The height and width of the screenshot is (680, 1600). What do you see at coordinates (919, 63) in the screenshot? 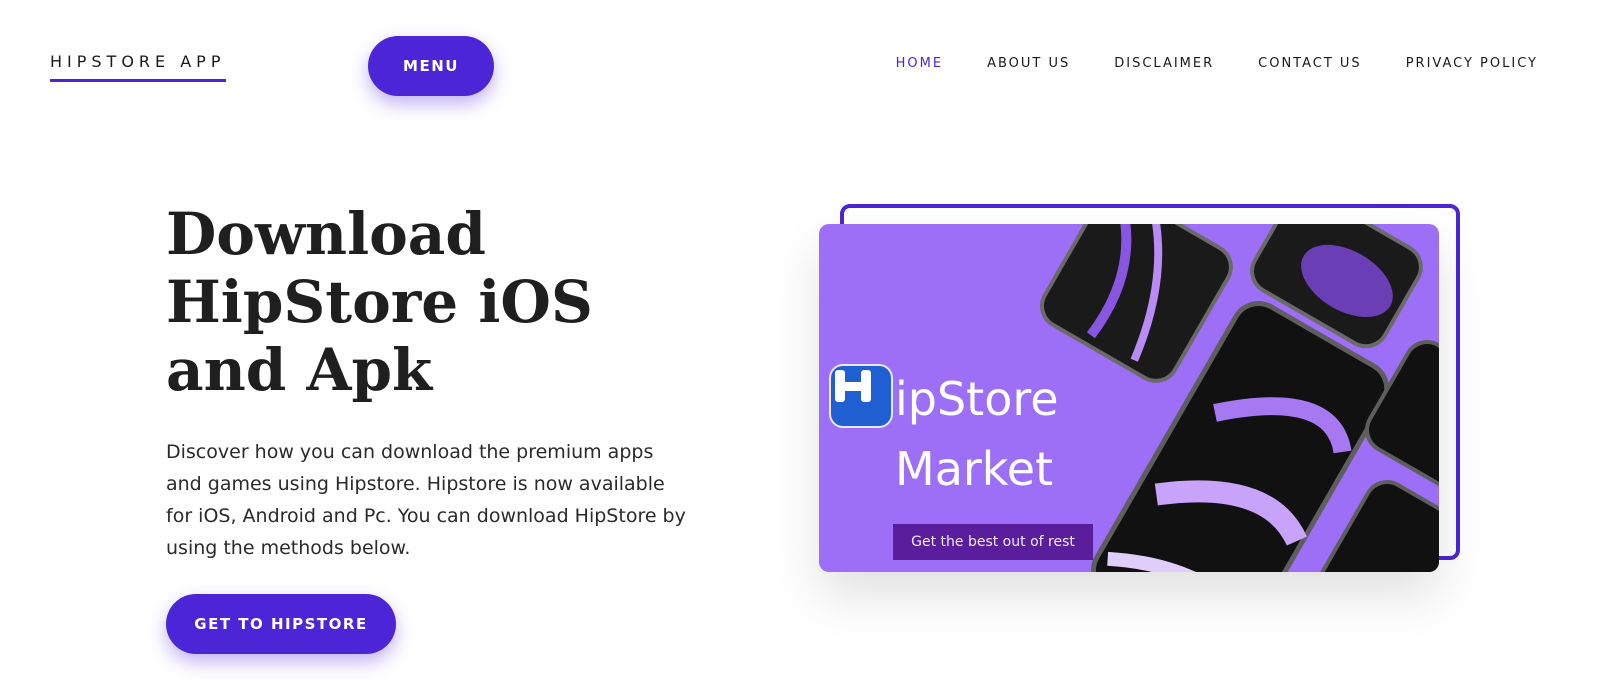
I see `nav-home: HOME` at bounding box center [919, 63].